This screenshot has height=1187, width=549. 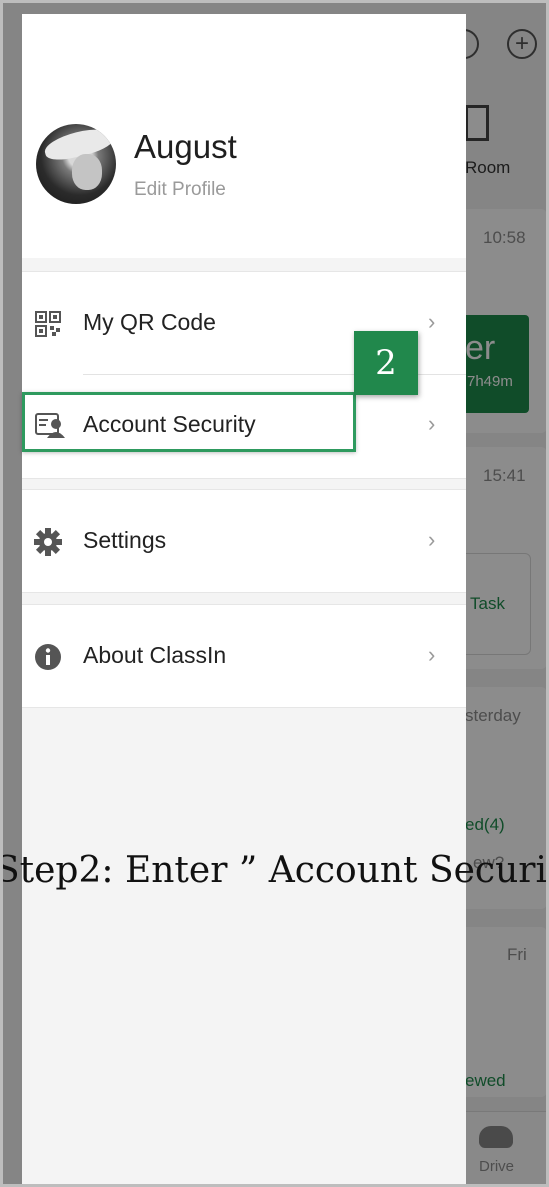 I want to click on menu-item-about: About ClassIn ›, so click(x=244, y=656).